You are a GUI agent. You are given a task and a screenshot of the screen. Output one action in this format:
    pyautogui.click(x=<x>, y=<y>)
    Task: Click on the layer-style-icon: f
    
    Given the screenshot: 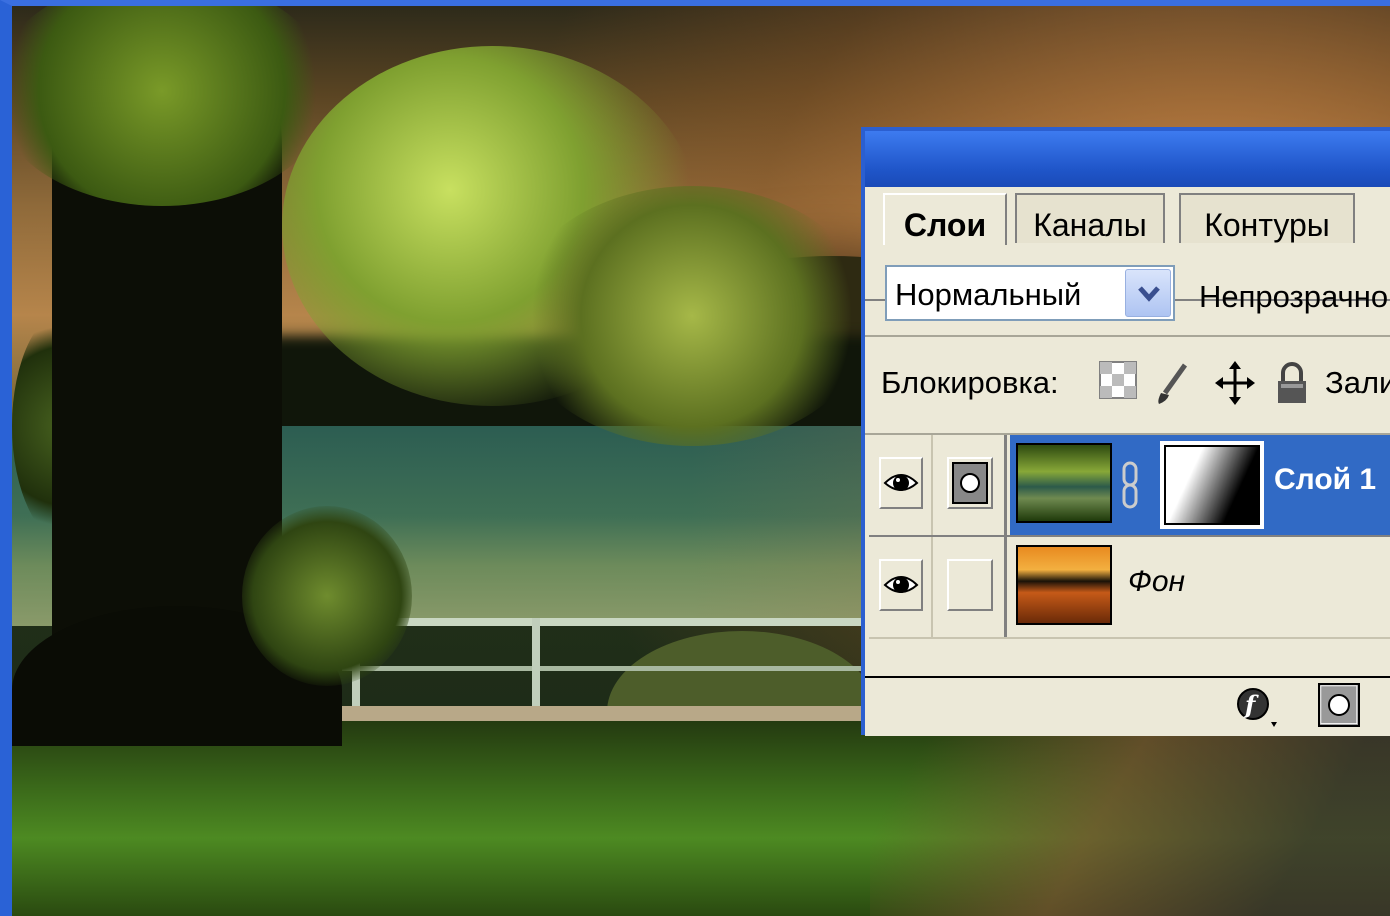 What is the action you would take?
    pyautogui.click(x=1257, y=709)
    